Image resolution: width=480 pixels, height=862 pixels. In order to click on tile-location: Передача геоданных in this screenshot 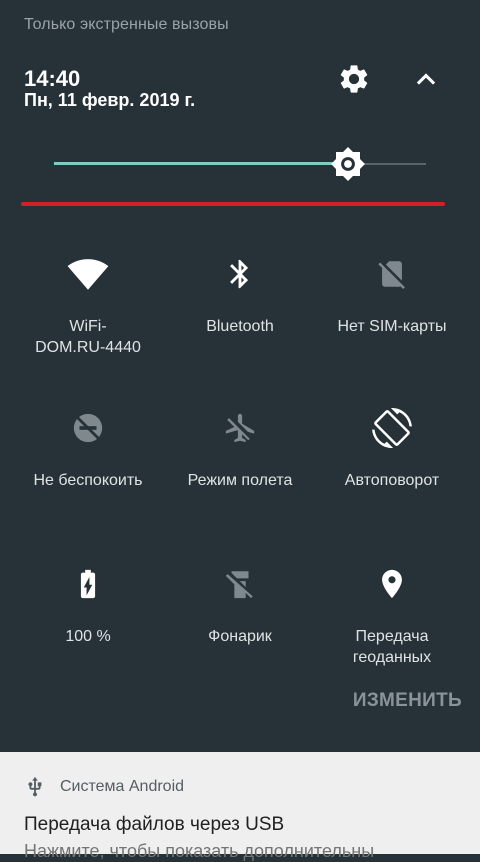, I will do `click(392, 615)`.